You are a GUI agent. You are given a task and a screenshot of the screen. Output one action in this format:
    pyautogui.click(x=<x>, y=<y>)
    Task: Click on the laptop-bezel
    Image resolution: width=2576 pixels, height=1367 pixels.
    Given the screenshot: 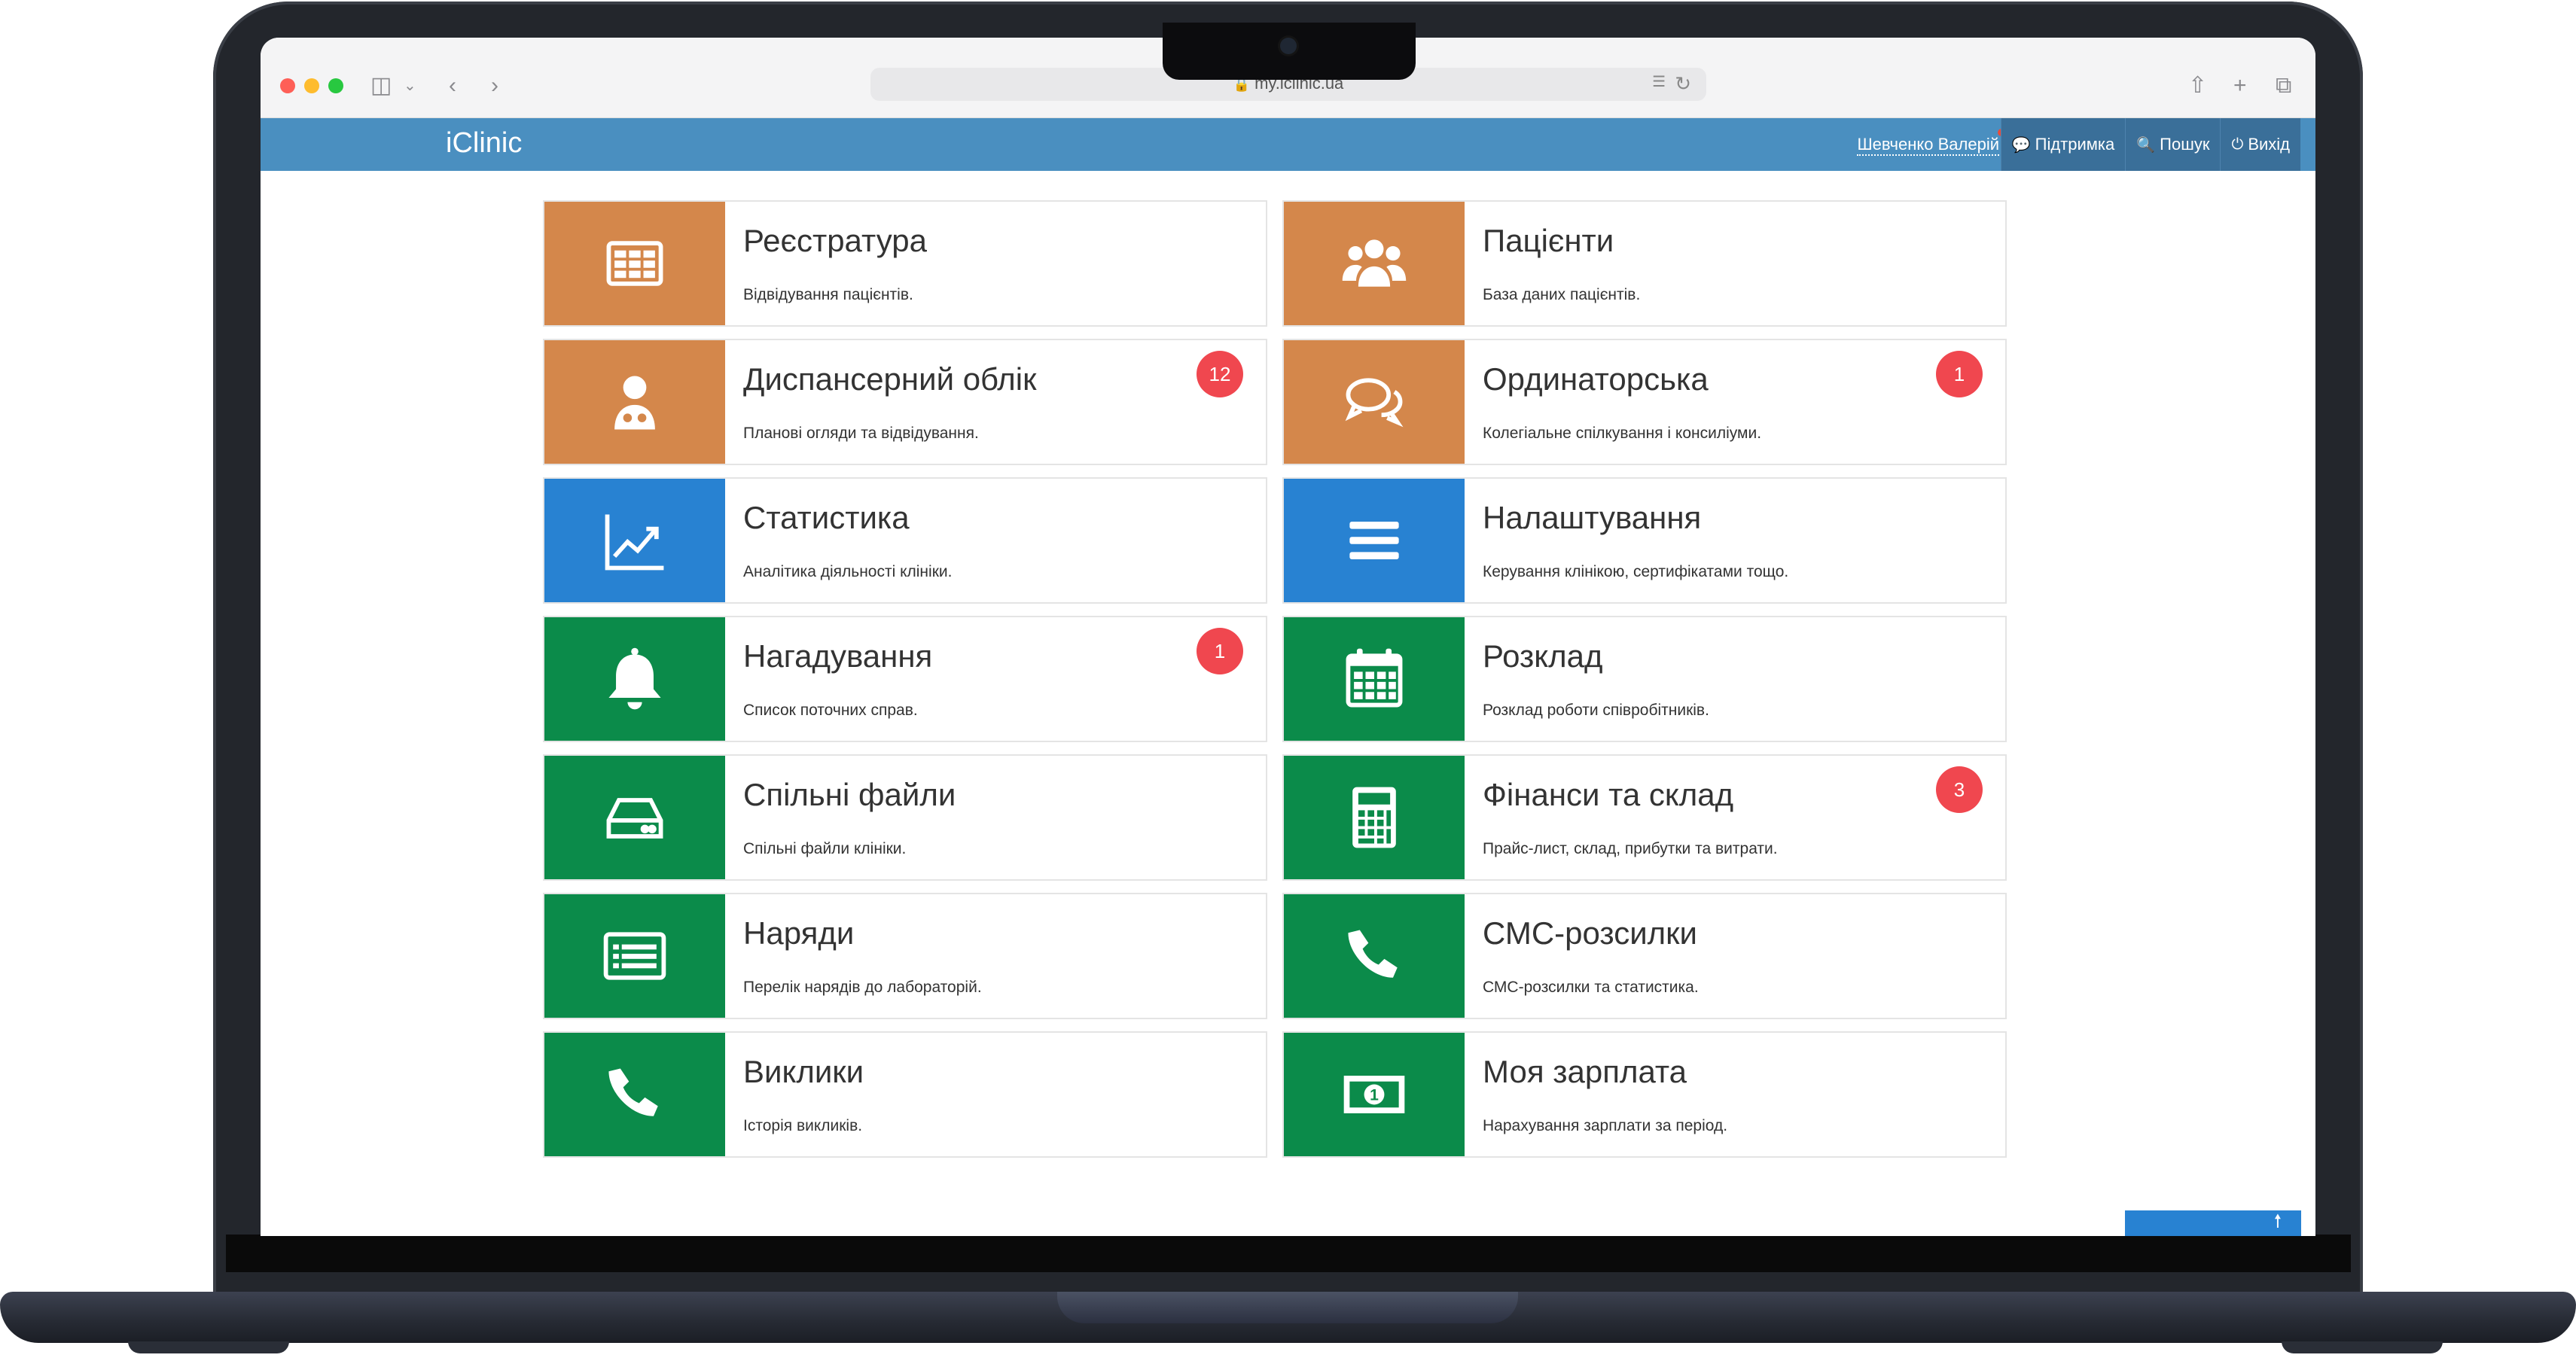 What is the action you would take?
    pyautogui.click(x=1288, y=1253)
    